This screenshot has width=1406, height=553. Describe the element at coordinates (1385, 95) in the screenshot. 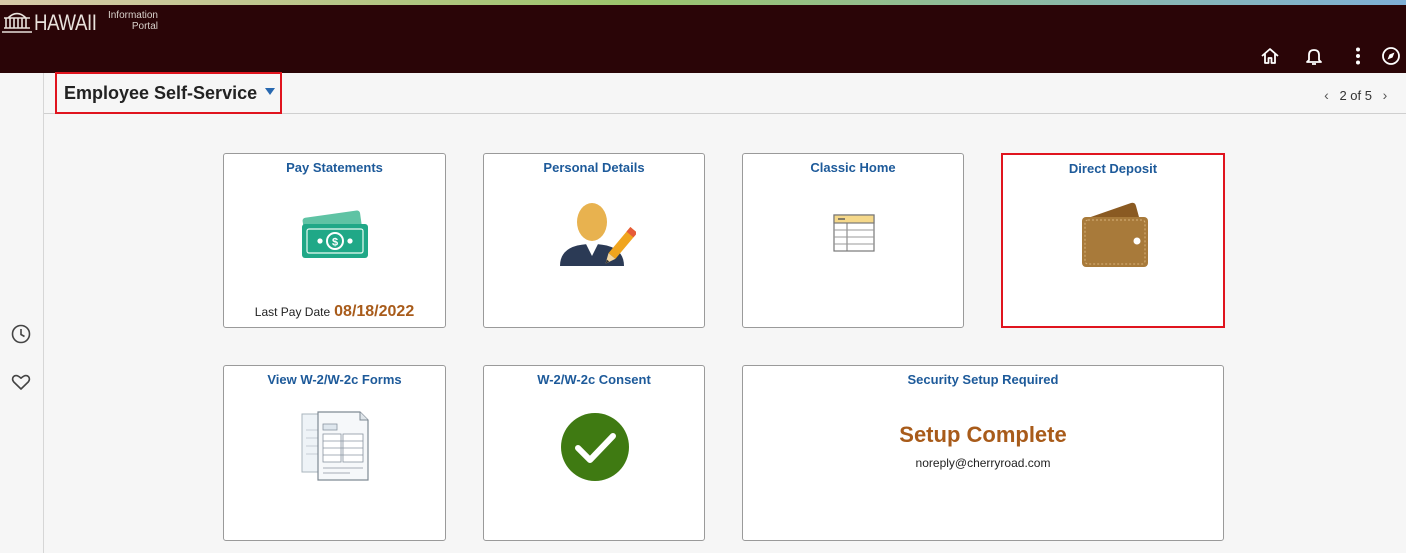

I see `next-page-chevron-icon: ›` at that location.